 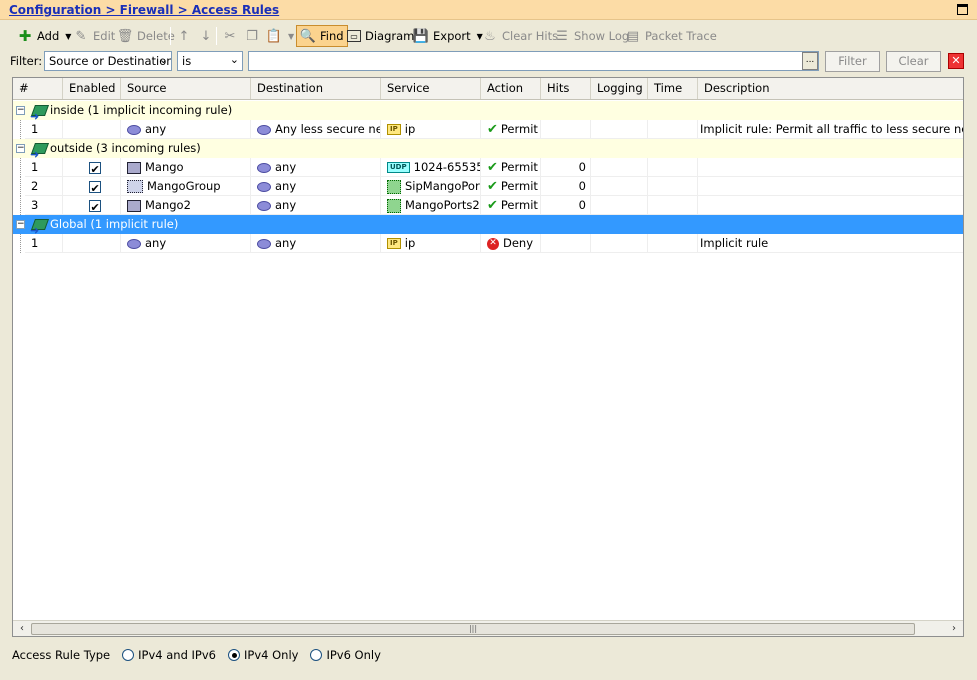 What do you see at coordinates (81, 36) in the screenshot?
I see `edit-icon: ✎` at bounding box center [81, 36].